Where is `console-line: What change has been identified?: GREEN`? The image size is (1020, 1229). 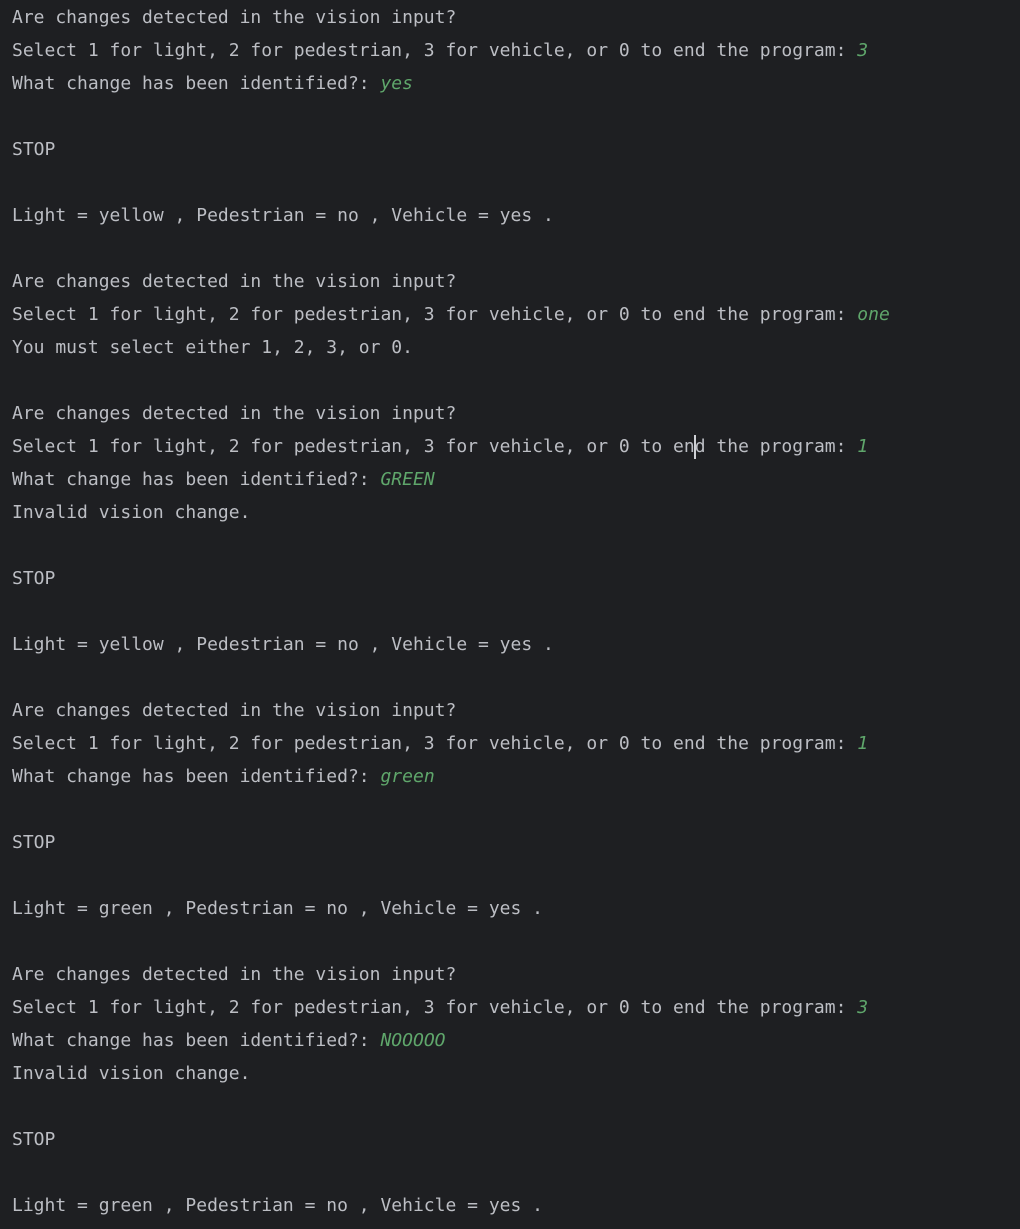 console-line: What change has been identified?: GREEN is located at coordinates (223, 479).